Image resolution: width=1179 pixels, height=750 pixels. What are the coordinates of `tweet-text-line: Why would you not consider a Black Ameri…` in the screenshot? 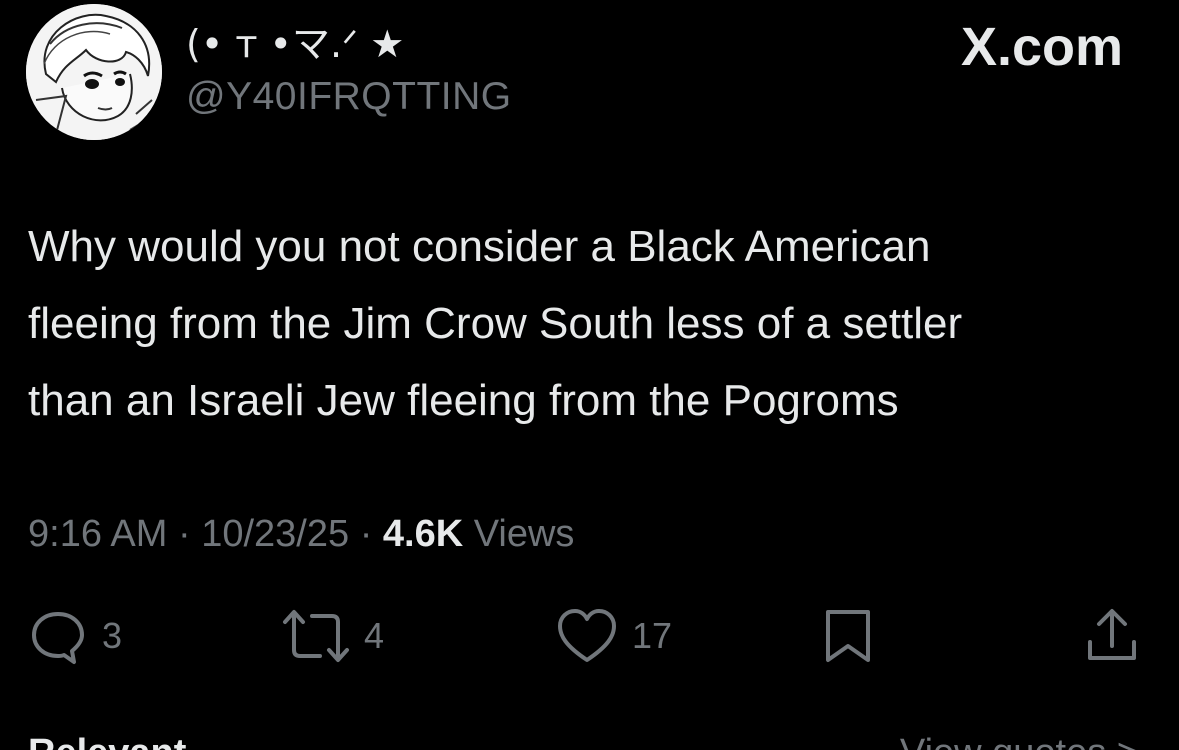 It's located at (479, 246).